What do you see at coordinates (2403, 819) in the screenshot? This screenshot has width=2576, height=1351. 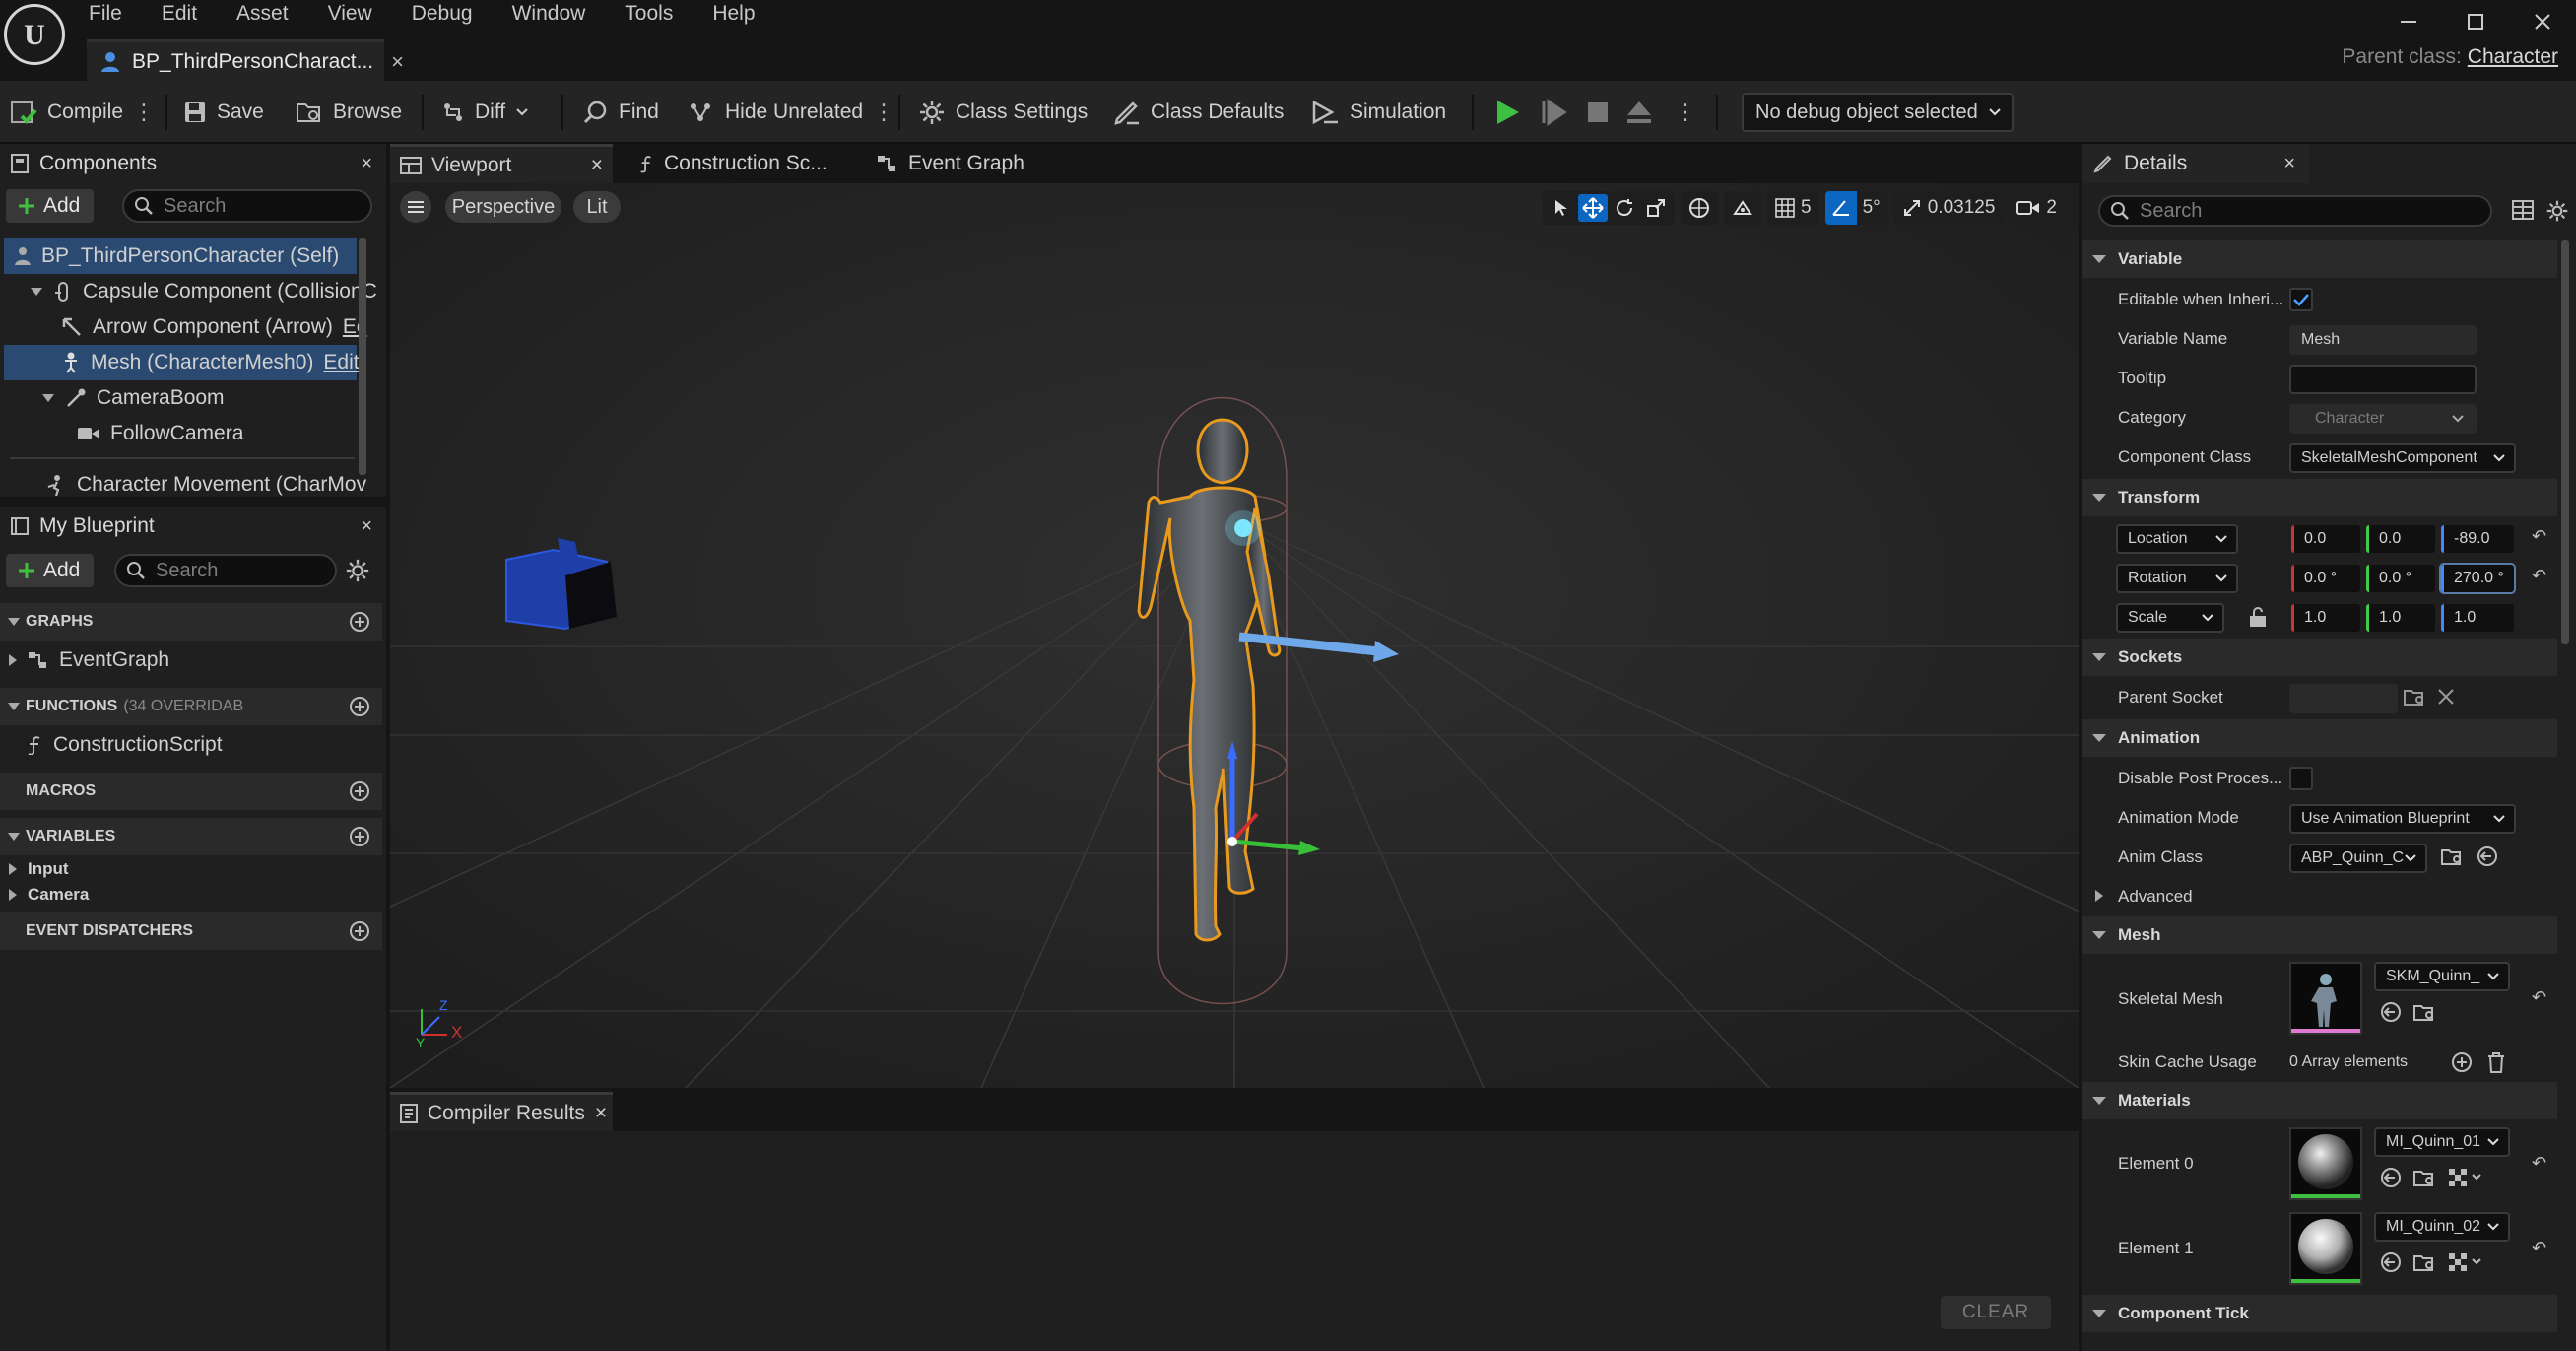 I see `animation-mode-combo: Use Animation Blueprint` at bounding box center [2403, 819].